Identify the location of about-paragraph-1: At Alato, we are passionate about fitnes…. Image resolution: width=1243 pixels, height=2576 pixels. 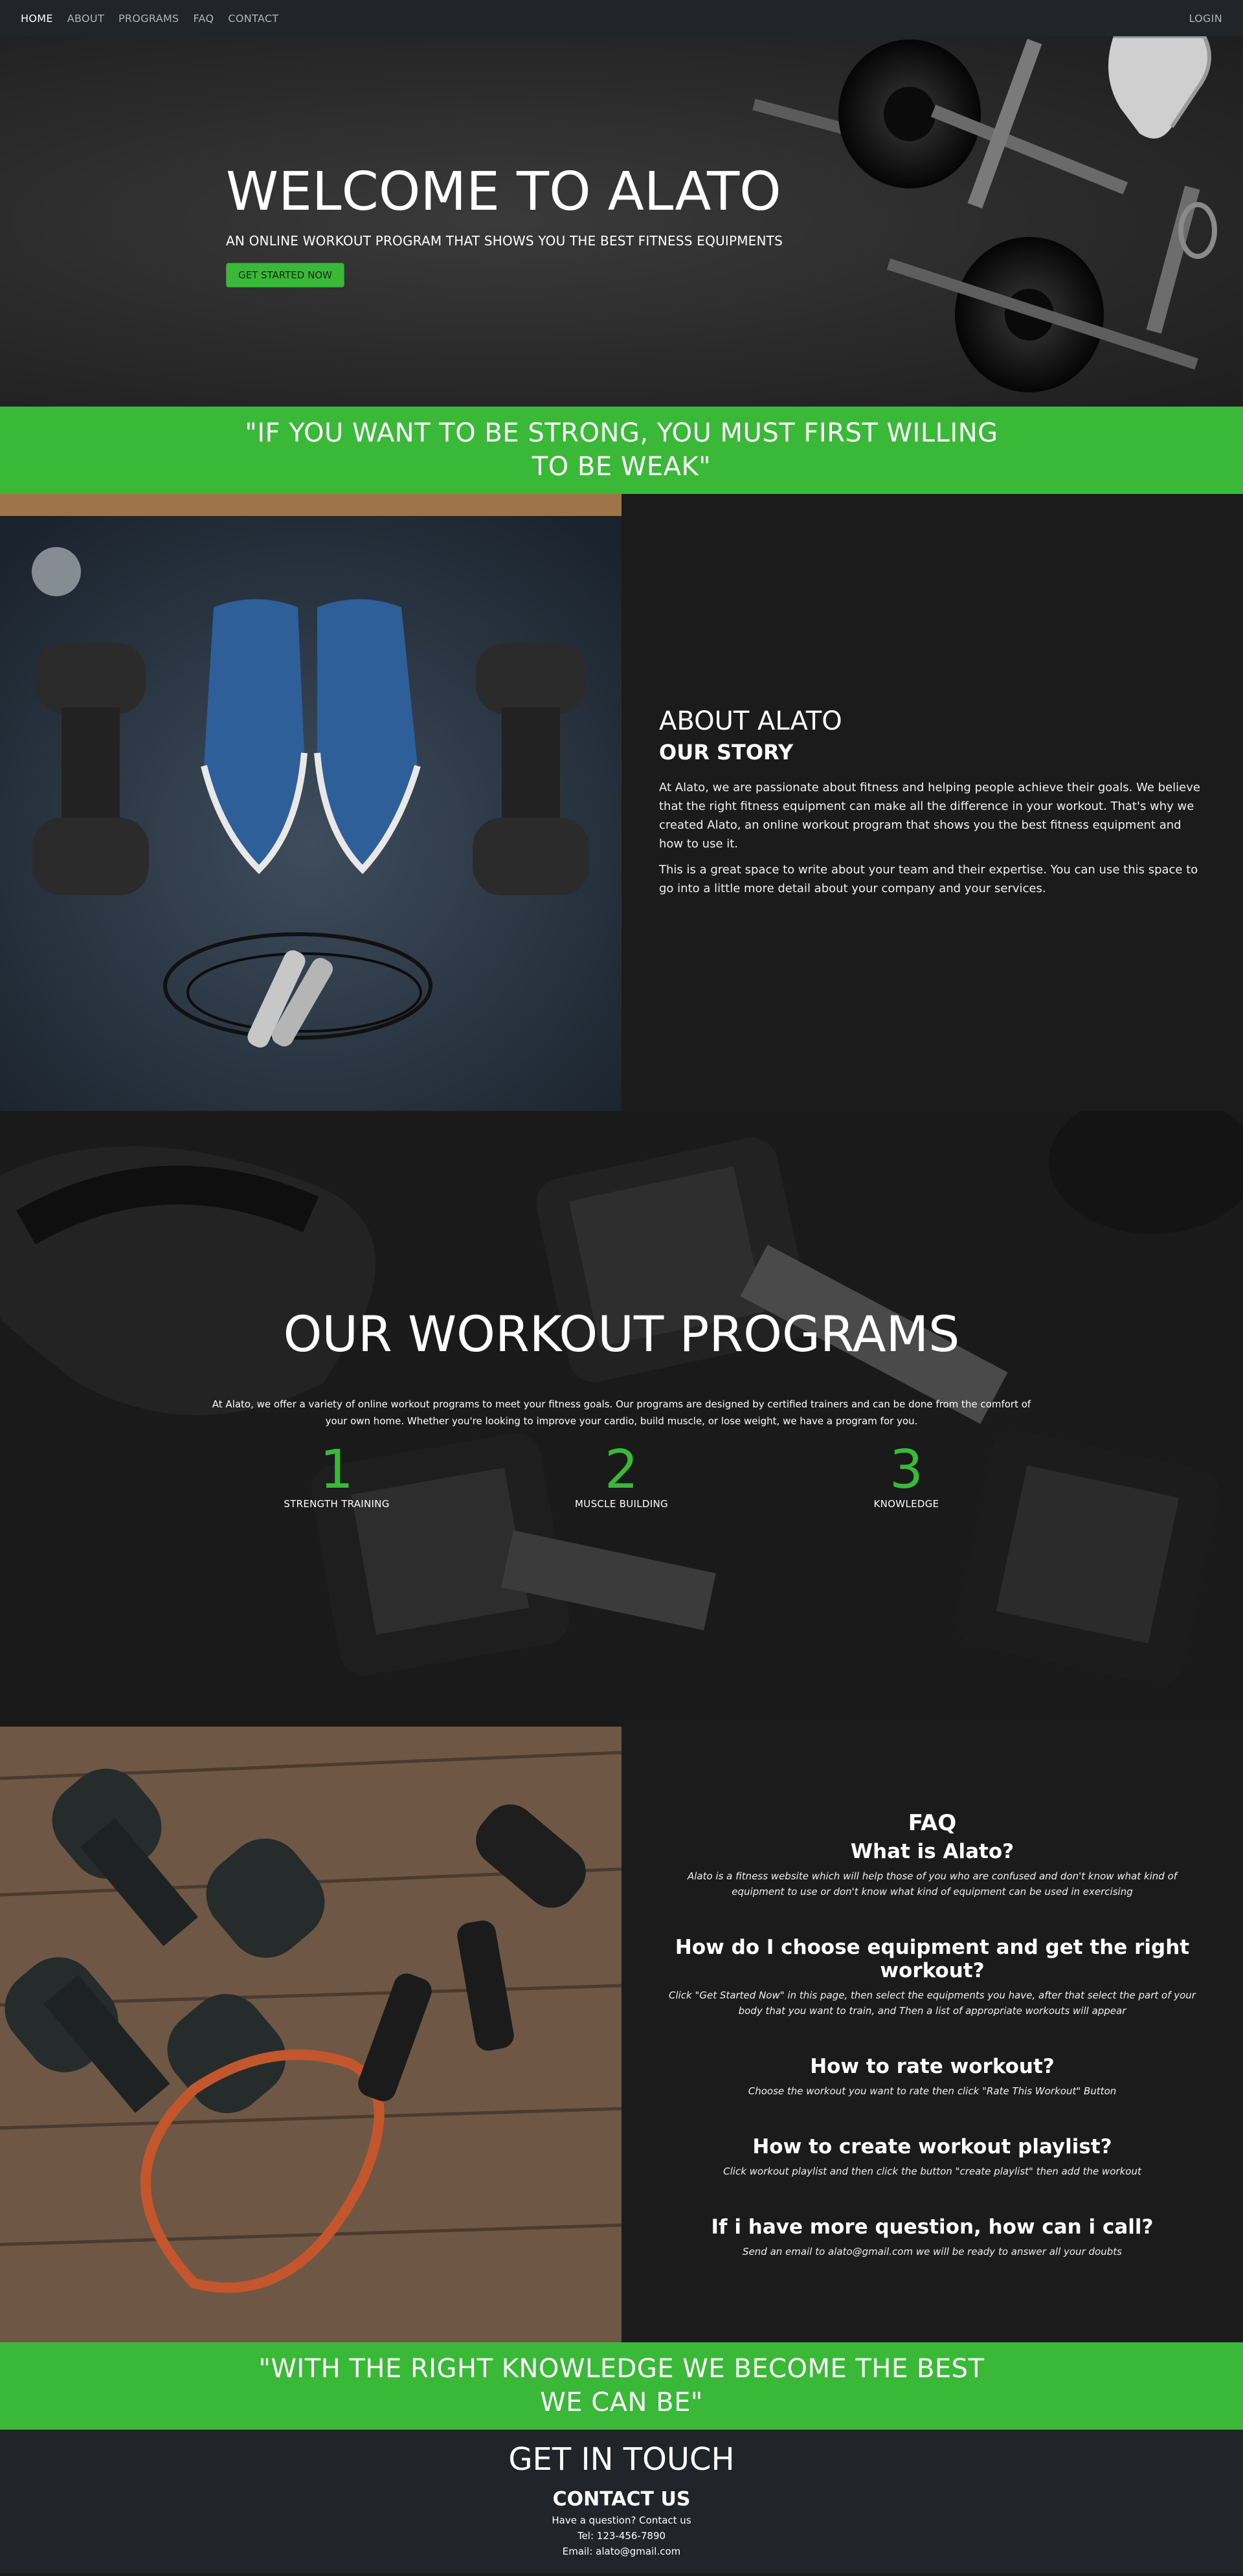
(929, 816).